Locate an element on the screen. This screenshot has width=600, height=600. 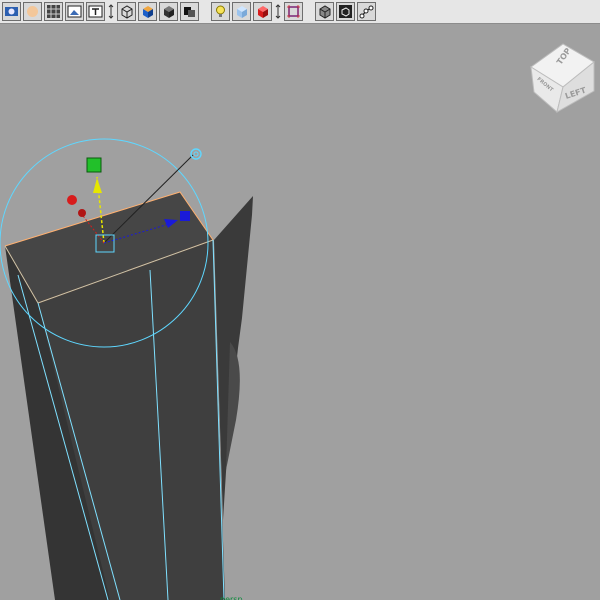
grid-icon is located at coordinates (53, 11).